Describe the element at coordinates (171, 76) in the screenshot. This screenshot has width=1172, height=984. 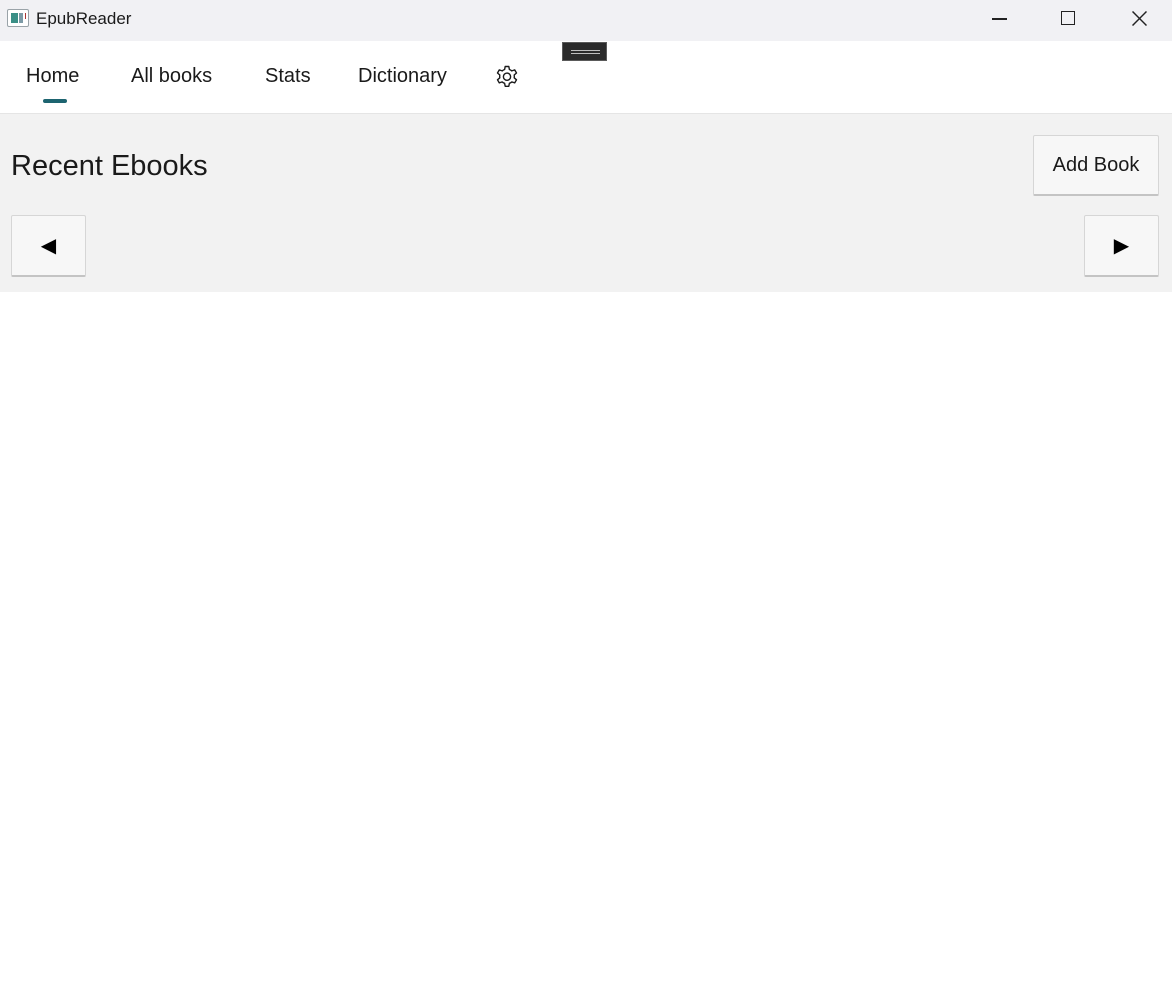
I see `tab-all-books: All books` at that location.